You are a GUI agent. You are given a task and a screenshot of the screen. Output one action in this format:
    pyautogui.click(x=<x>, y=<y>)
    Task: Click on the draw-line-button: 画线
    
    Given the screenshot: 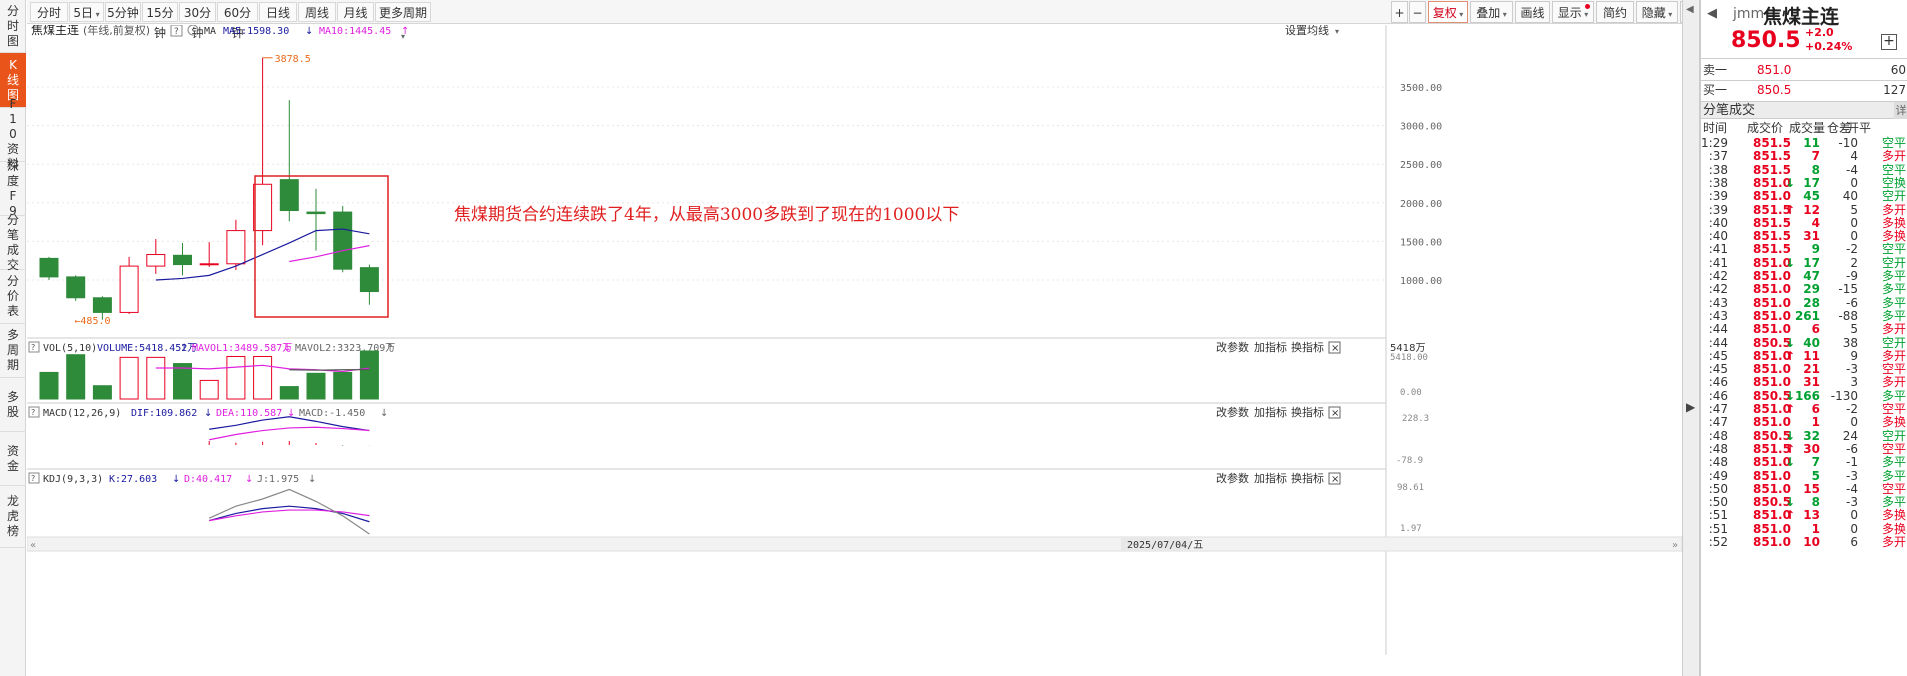 What is the action you would take?
    pyautogui.click(x=1532, y=12)
    